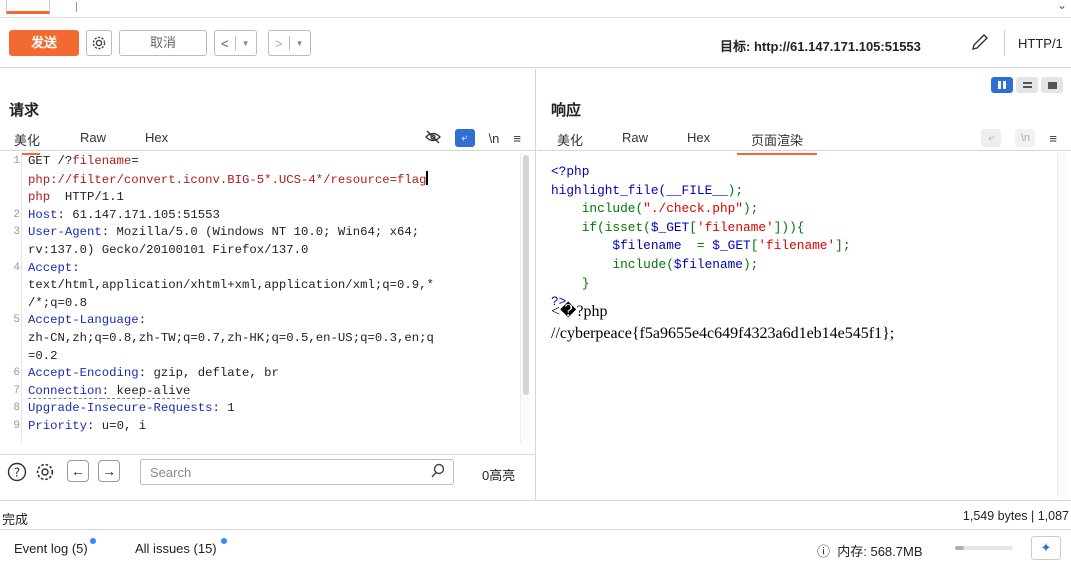  What do you see at coordinates (984, 548) in the screenshot?
I see `memory-bar` at bounding box center [984, 548].